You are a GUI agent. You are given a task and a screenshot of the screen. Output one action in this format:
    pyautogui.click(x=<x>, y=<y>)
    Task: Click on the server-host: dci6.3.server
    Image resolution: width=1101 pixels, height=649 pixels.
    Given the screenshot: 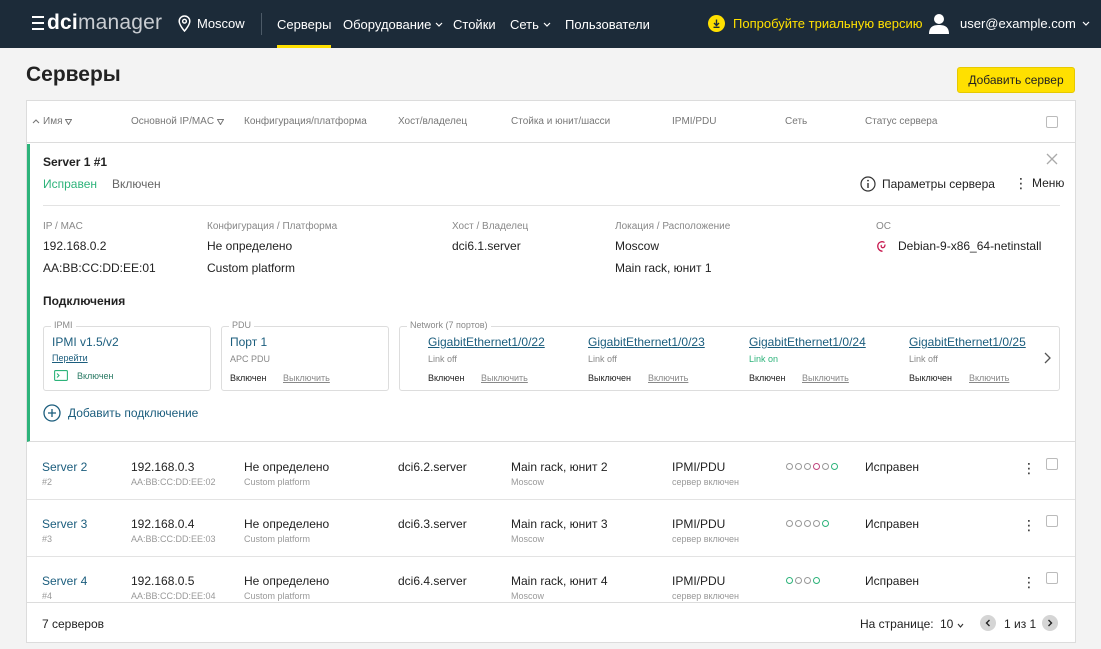 What is the action you would take?
    pyautogui.click(x=432, y=524)
    